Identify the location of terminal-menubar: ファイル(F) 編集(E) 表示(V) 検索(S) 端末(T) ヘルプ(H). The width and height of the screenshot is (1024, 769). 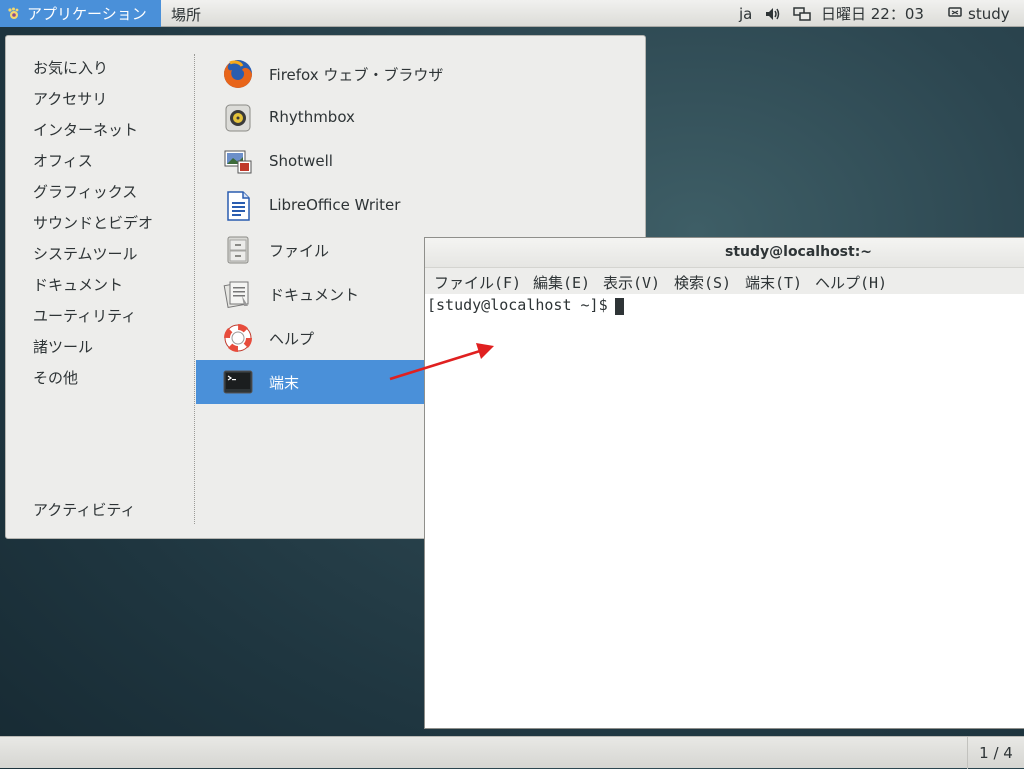
(724, 281).